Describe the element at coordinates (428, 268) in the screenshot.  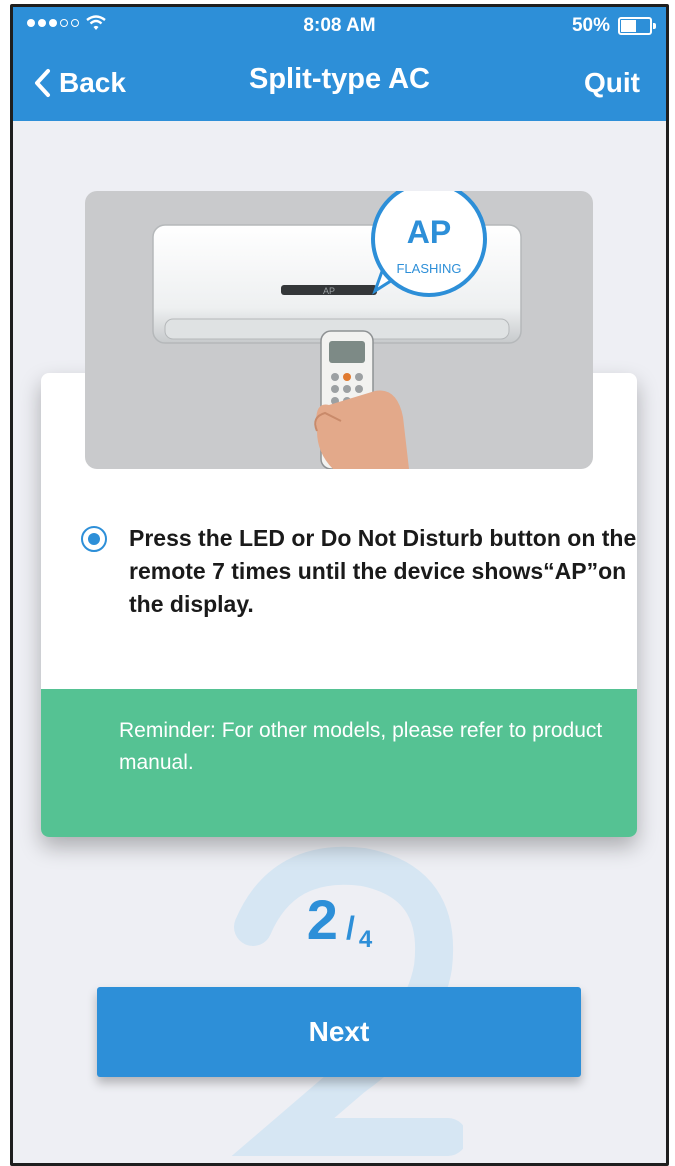
I see `flashing-bubble-text: FLASHING` at that location.